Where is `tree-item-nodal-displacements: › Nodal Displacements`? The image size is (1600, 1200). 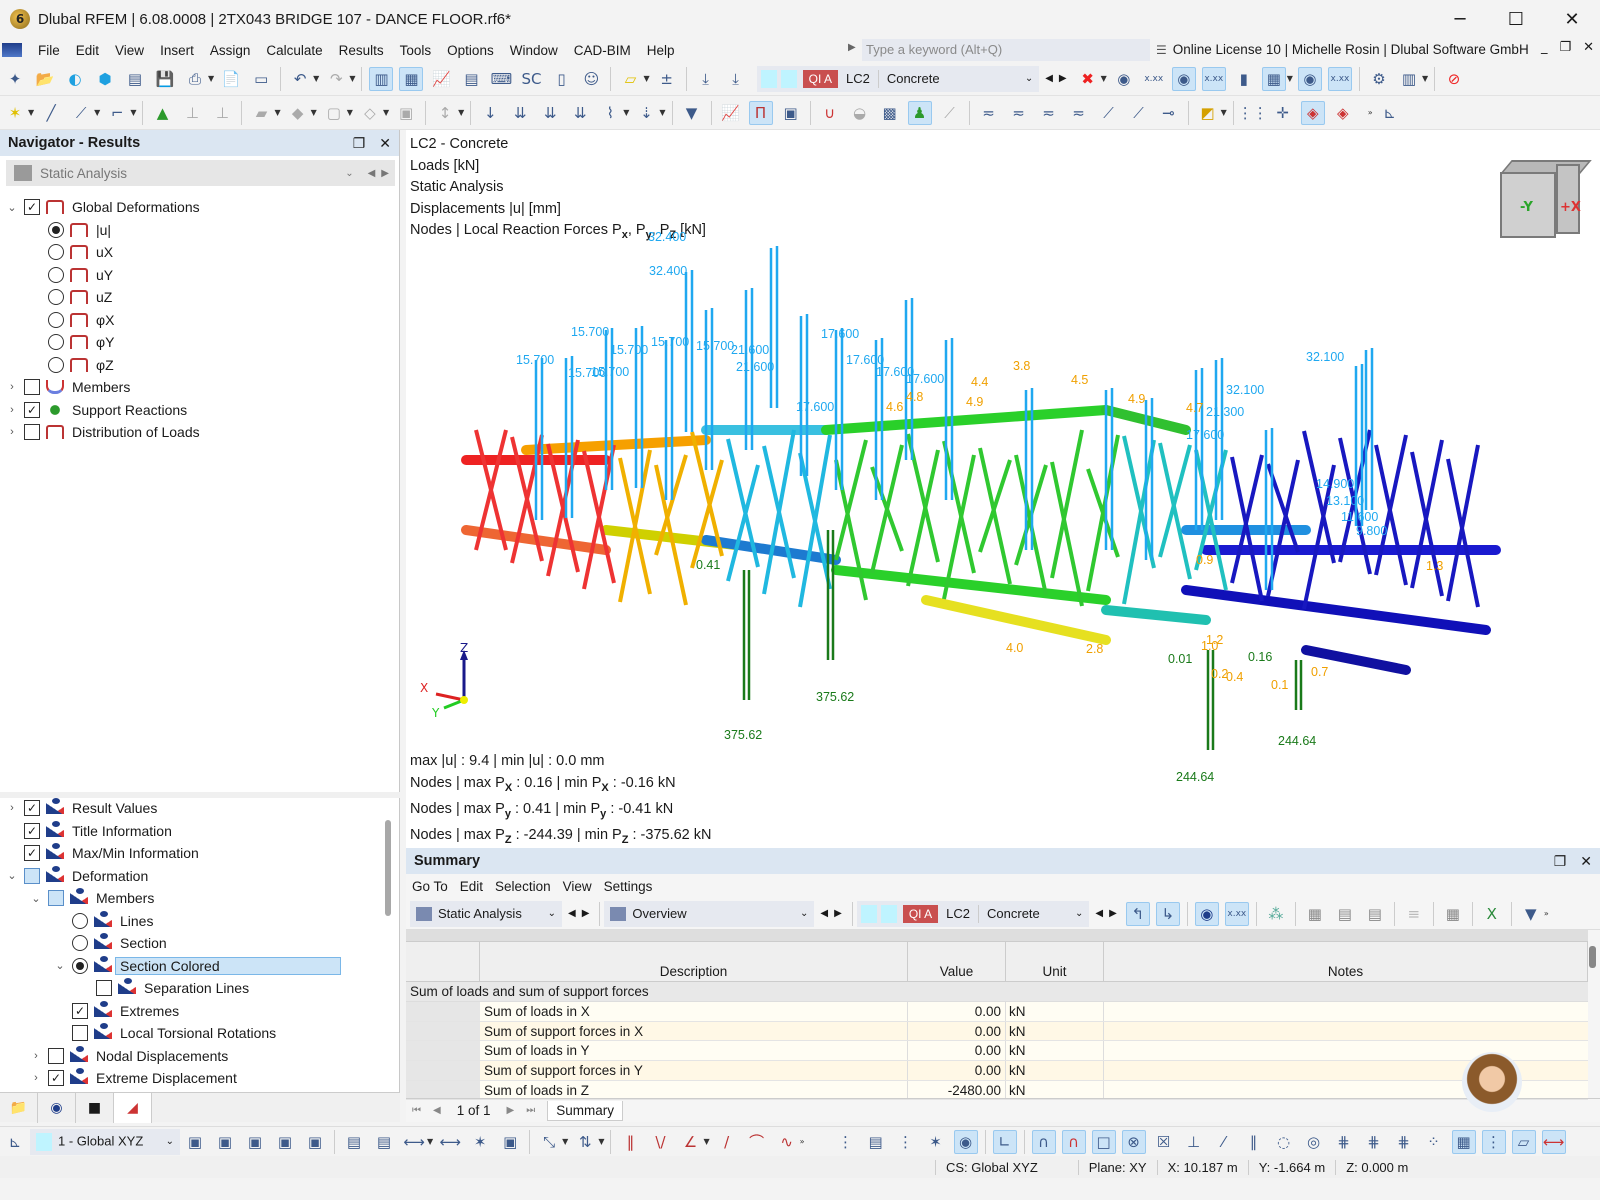
tree-item-nodal-displacements: › Nodal Displacements is located at coordinates (200, 1056).